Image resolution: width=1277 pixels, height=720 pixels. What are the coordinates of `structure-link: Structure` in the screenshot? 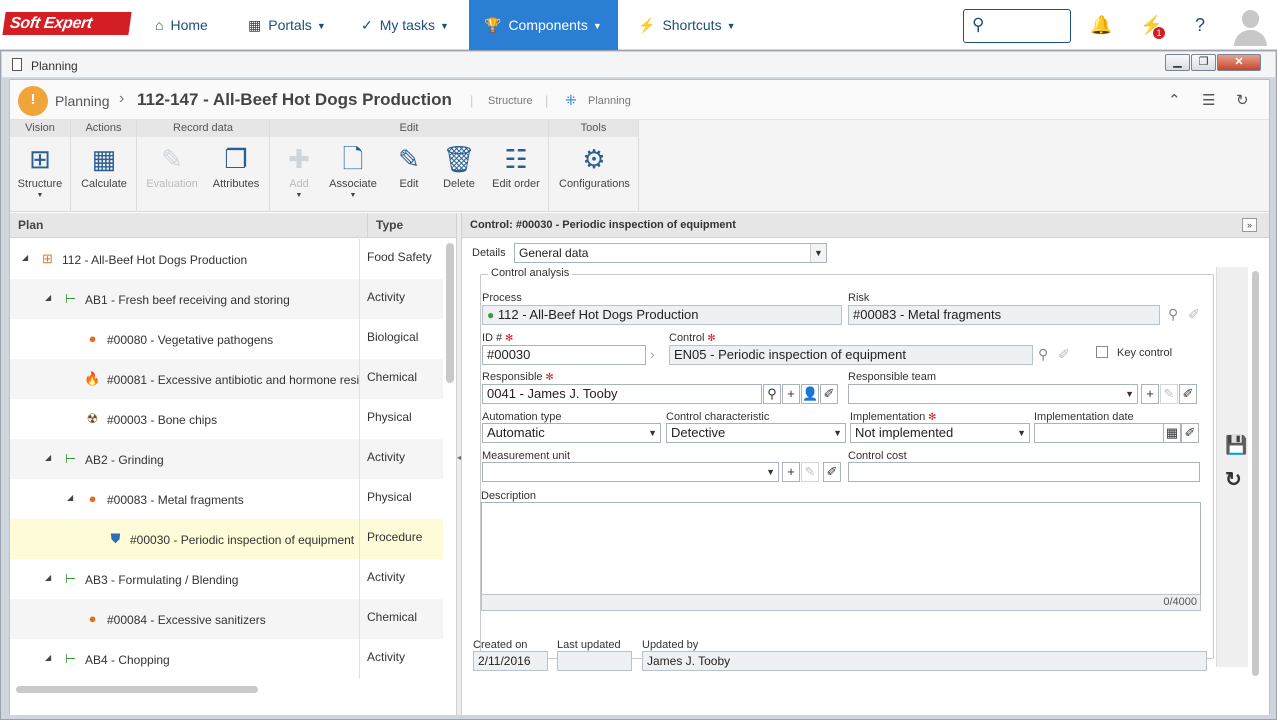 It's located at (510, 101).